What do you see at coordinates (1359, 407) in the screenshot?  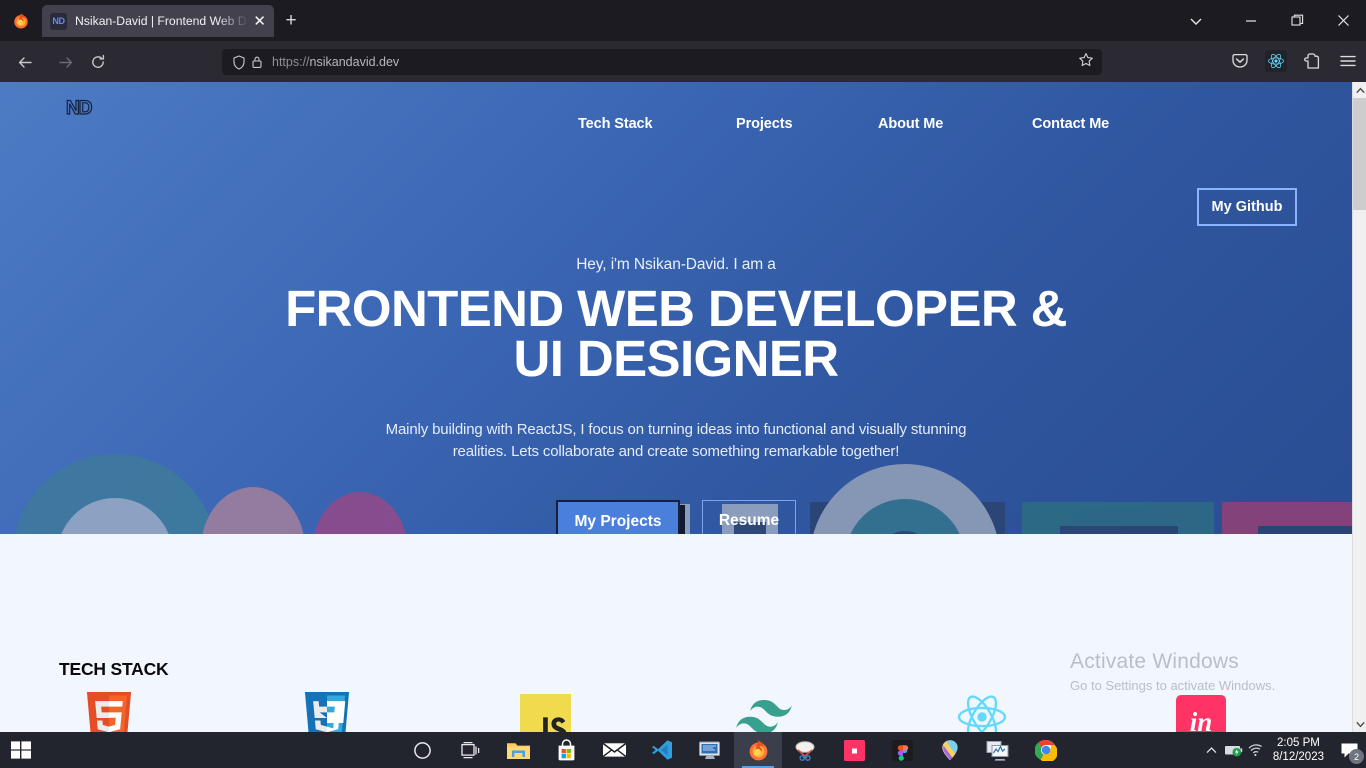 I see `page-scrollbar` at bounding box center [1359, 407].